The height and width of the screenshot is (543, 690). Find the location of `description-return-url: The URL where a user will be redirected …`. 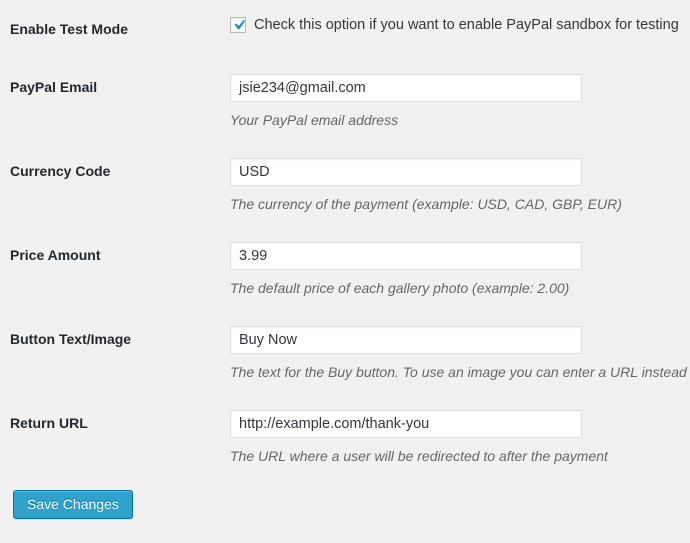

description-return-url: The URL where a user will be redirected … is located at coordinates (419, 456).